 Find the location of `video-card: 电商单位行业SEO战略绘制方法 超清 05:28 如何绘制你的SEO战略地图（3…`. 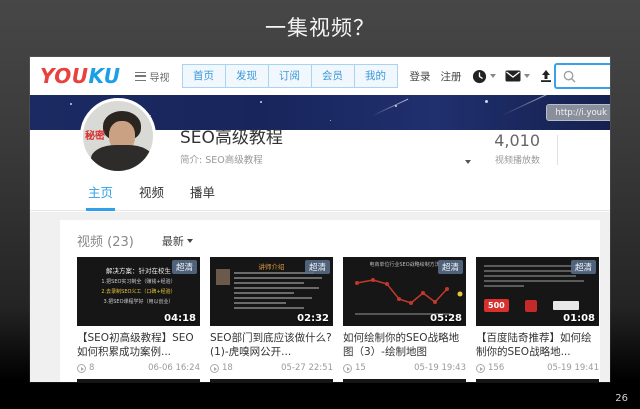

video-card: 电商单位行业SEO战略绘制方法 超清 05:28 如何绘制你的SEO战略地图（3… is located at coordinates (404, 315).